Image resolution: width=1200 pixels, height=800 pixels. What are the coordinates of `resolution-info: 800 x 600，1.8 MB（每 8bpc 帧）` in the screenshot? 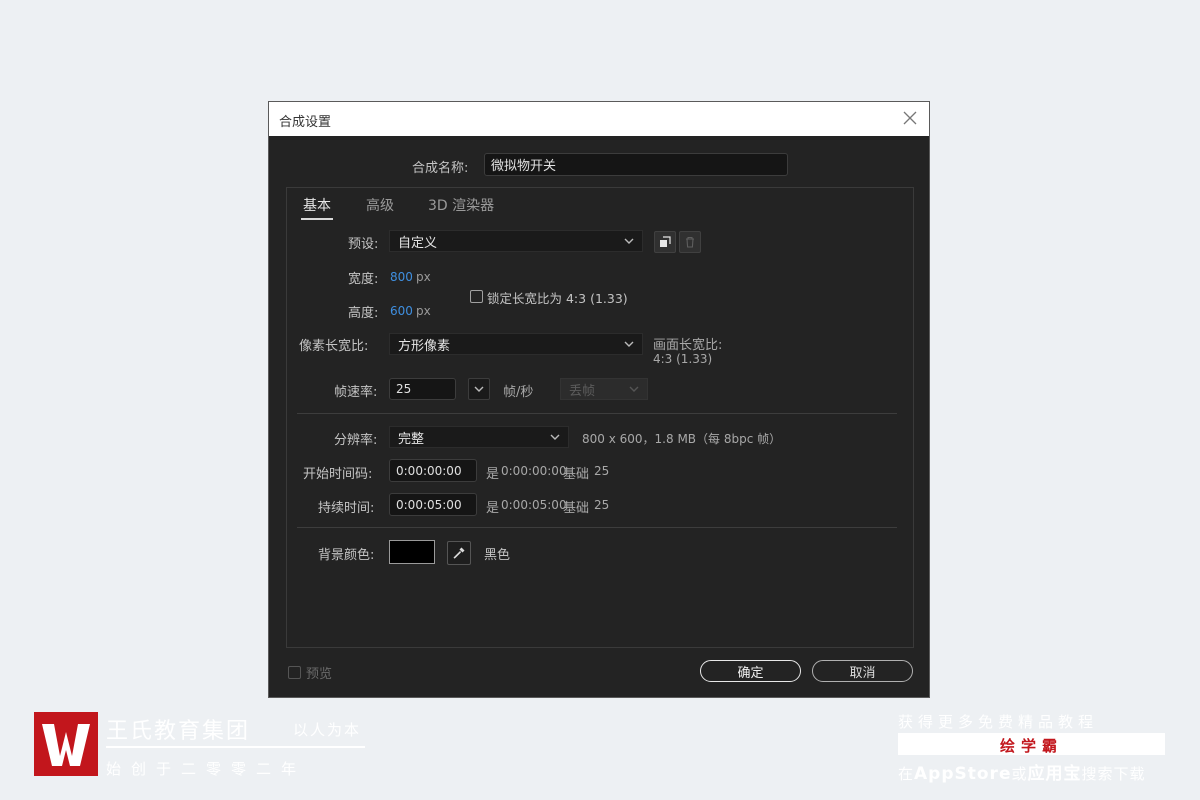 It's located at (682, 439).